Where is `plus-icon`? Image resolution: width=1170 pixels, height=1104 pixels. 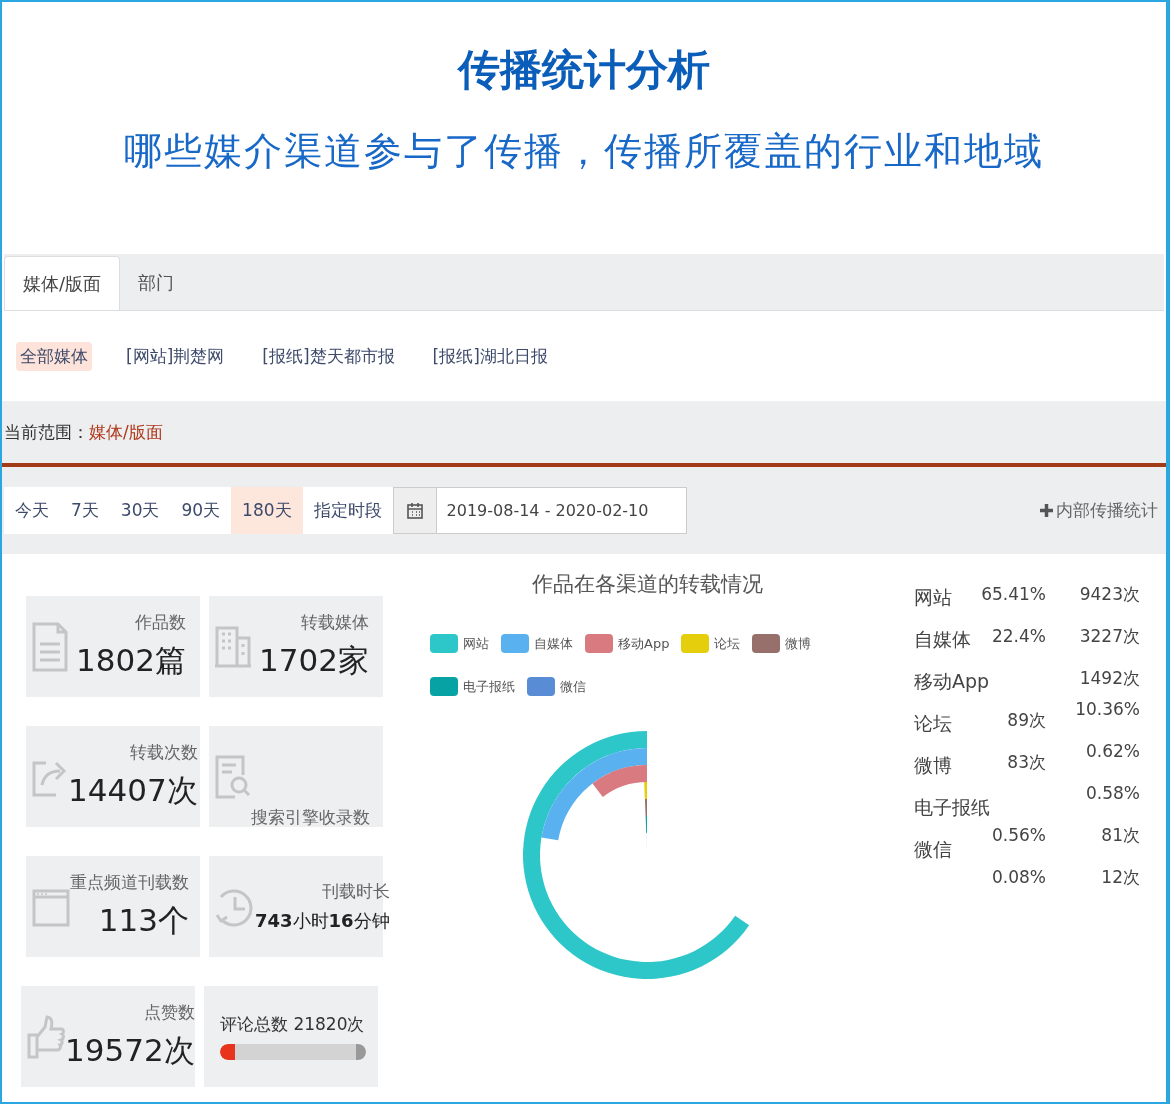
plus-icon is located at coordinates (1046, 510).